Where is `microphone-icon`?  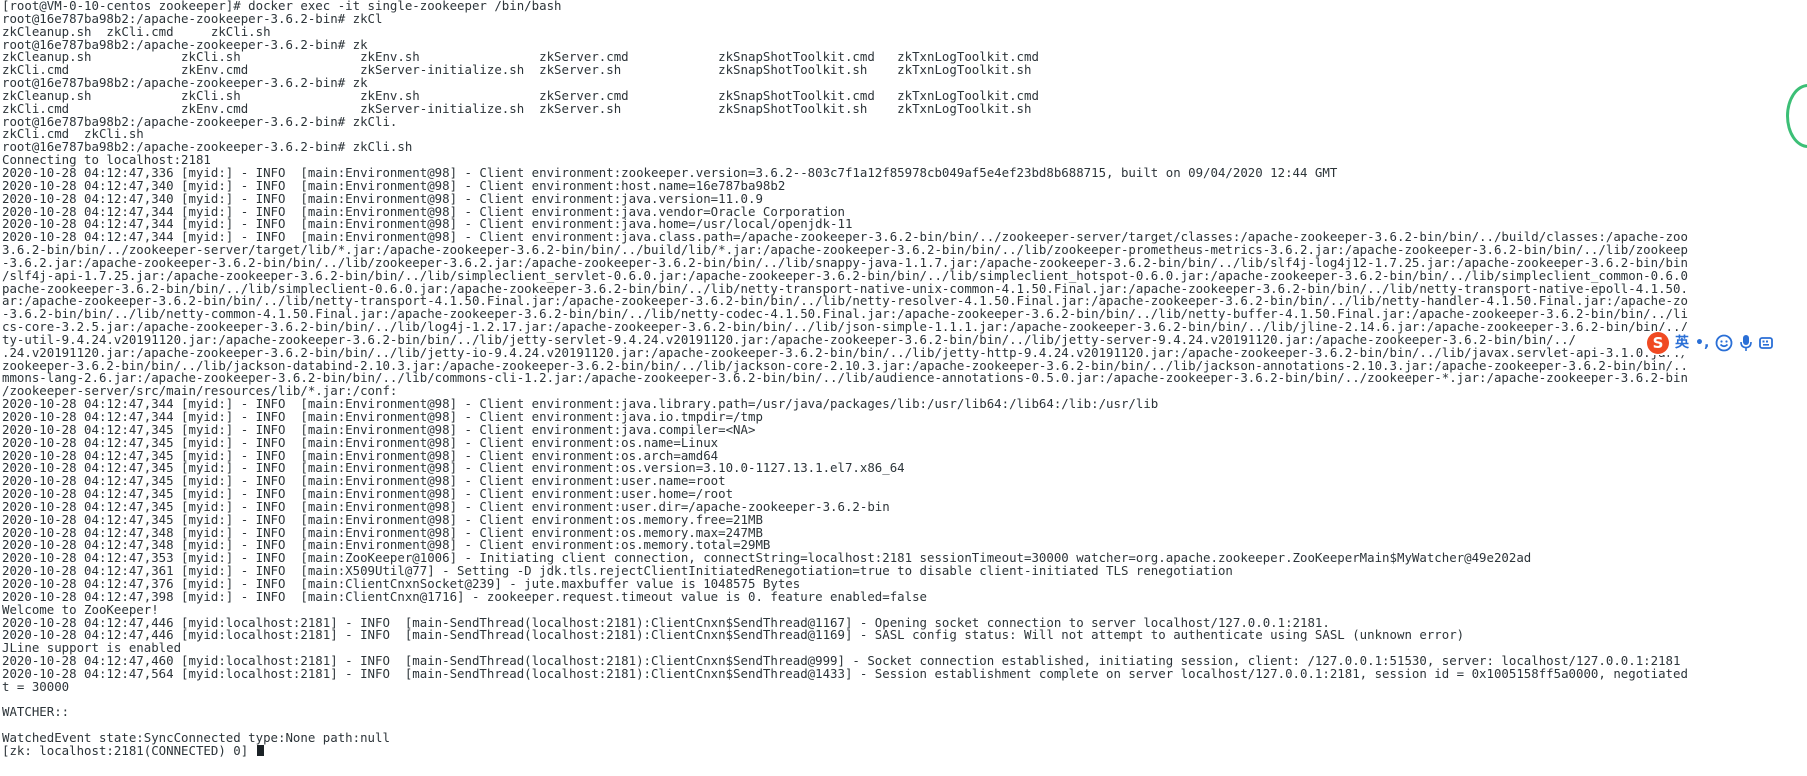 microphone-icon is located at coordinates (1746, 343).